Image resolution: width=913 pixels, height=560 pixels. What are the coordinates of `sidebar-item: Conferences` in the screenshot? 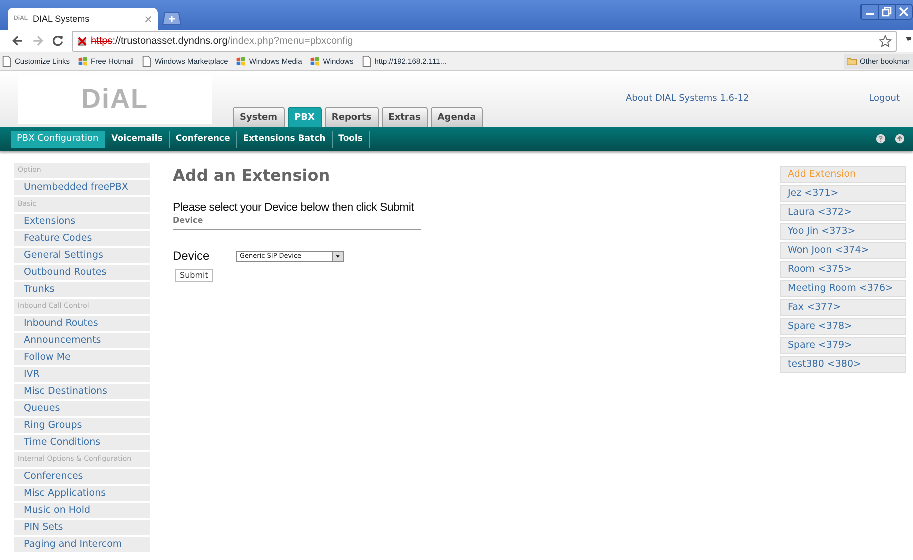 It's located at (82, 476).